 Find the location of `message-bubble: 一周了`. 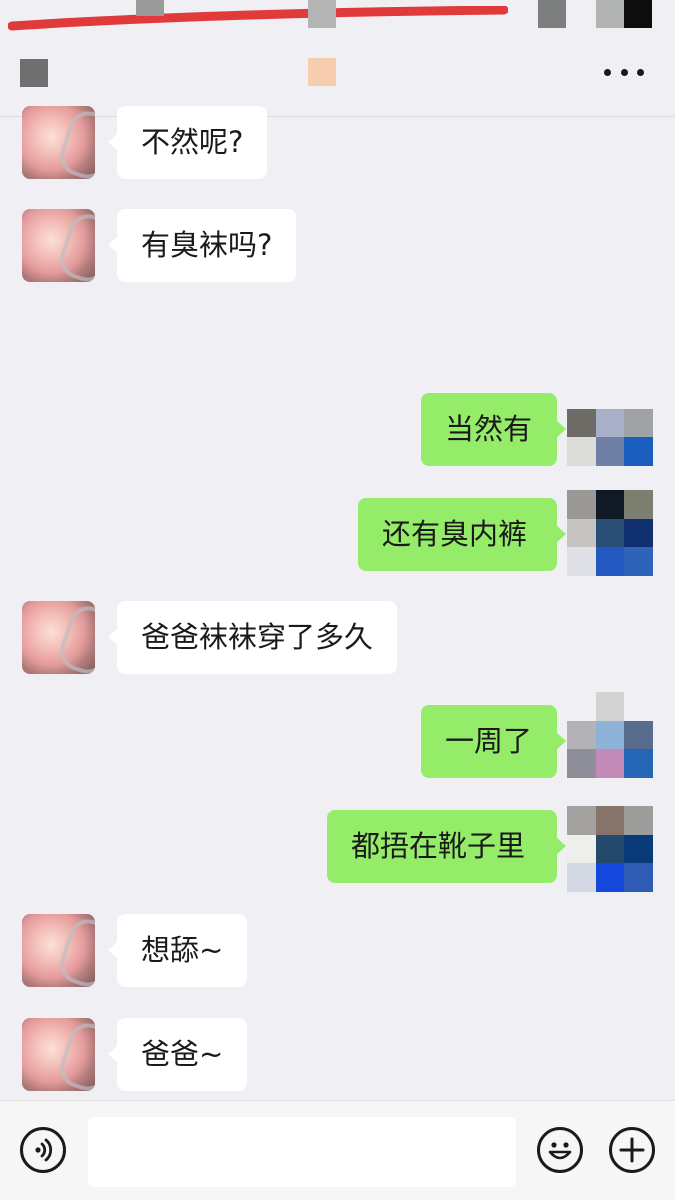

message-bubble: 一周了 is located at coordinates (493, 741).